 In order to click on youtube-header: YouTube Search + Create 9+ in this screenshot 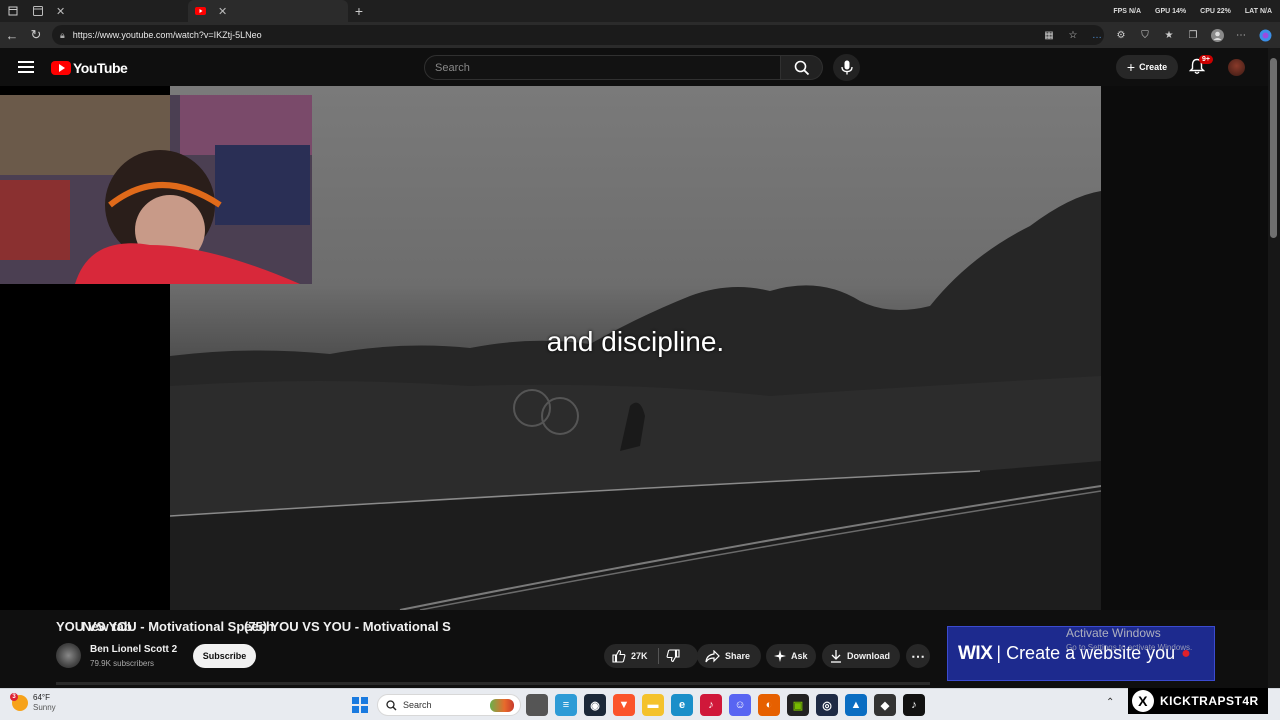, I will do `click(634, 67)`.